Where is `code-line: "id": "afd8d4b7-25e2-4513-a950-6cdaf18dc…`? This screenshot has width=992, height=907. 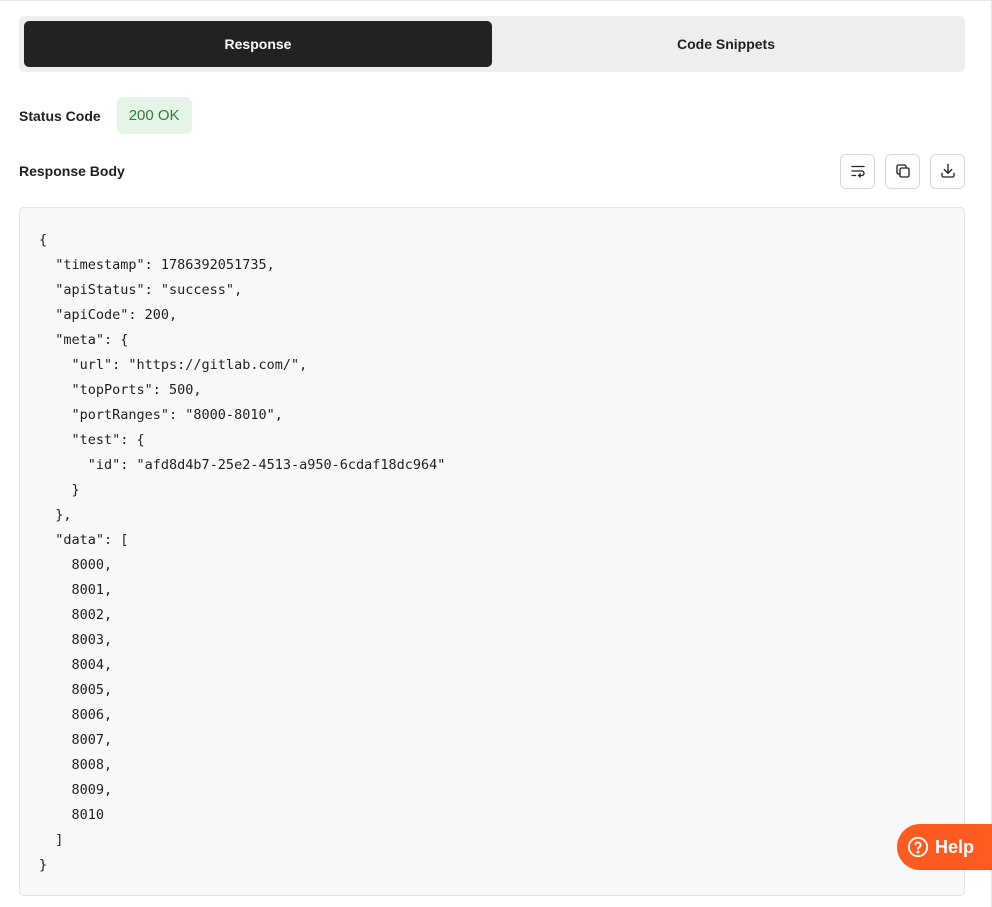 code-line: "id": "afd8d4b7-25e2-4513-a950-6cdaf18dc… is located at coordinates (242, 465).